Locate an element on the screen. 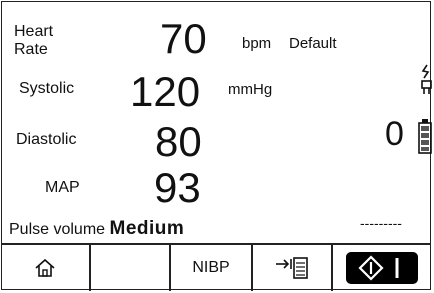  start-stop-button is located at coordinates (382, 268).